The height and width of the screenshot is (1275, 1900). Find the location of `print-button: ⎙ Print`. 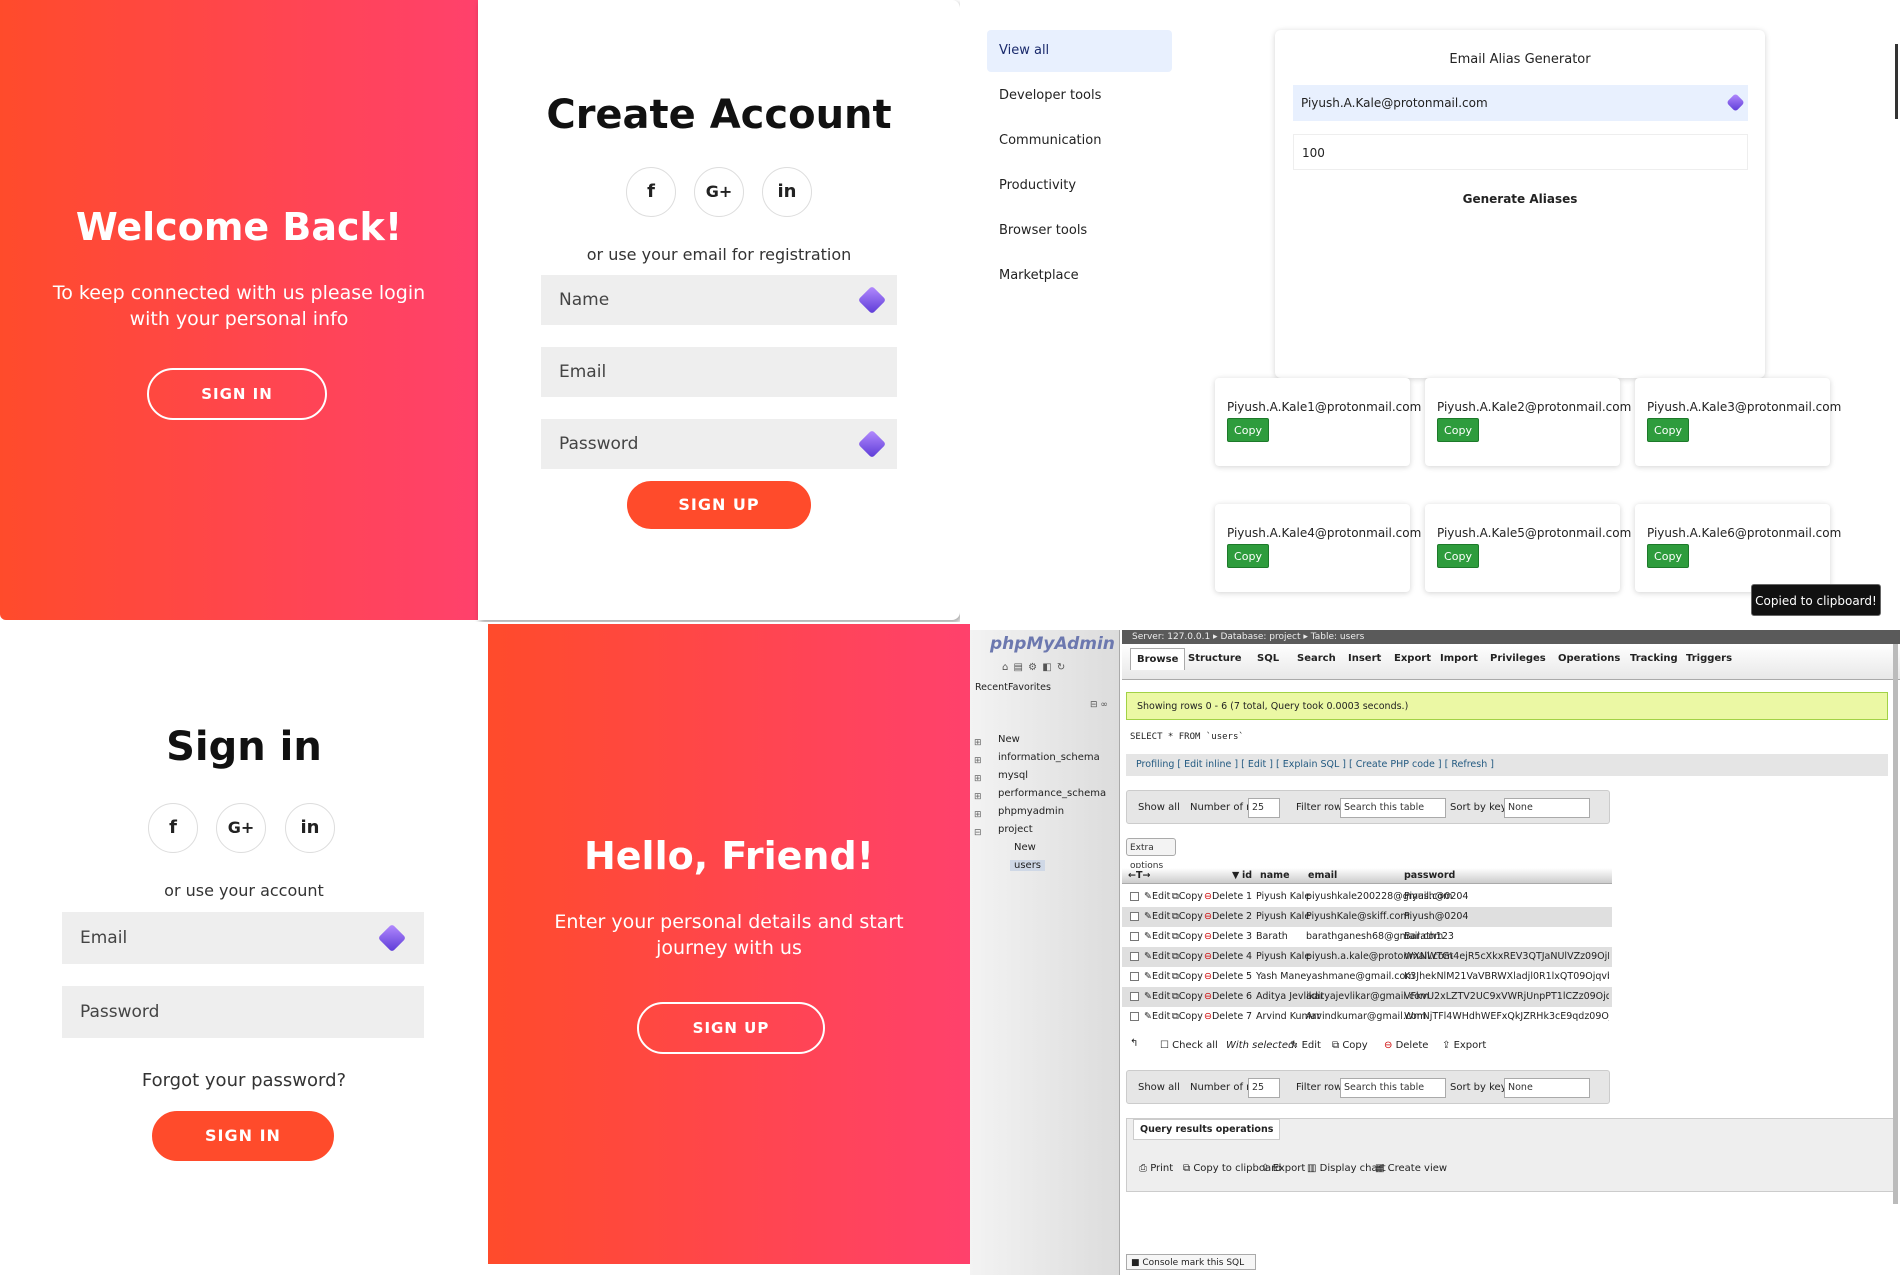

print-button: ⎙ Print is located at coordinates (1156, 1168).